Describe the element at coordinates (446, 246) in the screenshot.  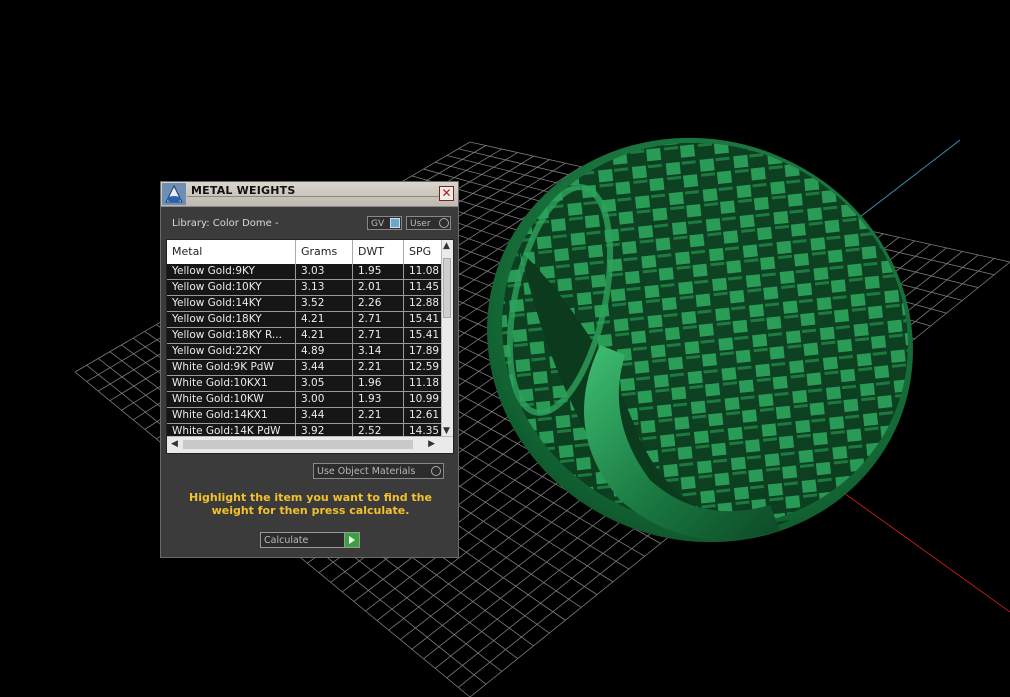
I see `scroll-up-icon: ▲` at that location.